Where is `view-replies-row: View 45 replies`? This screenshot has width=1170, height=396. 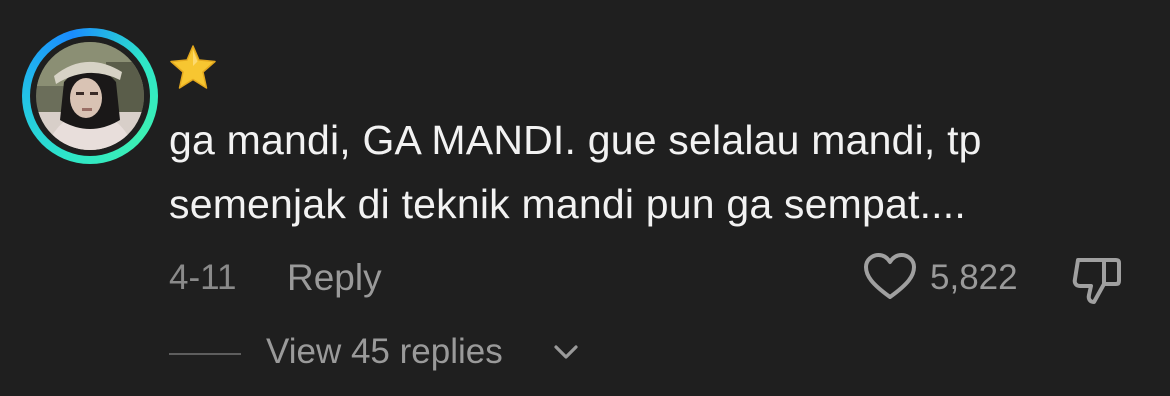 view-replies-row: View 45 replies is located at coordinates (585, 354).